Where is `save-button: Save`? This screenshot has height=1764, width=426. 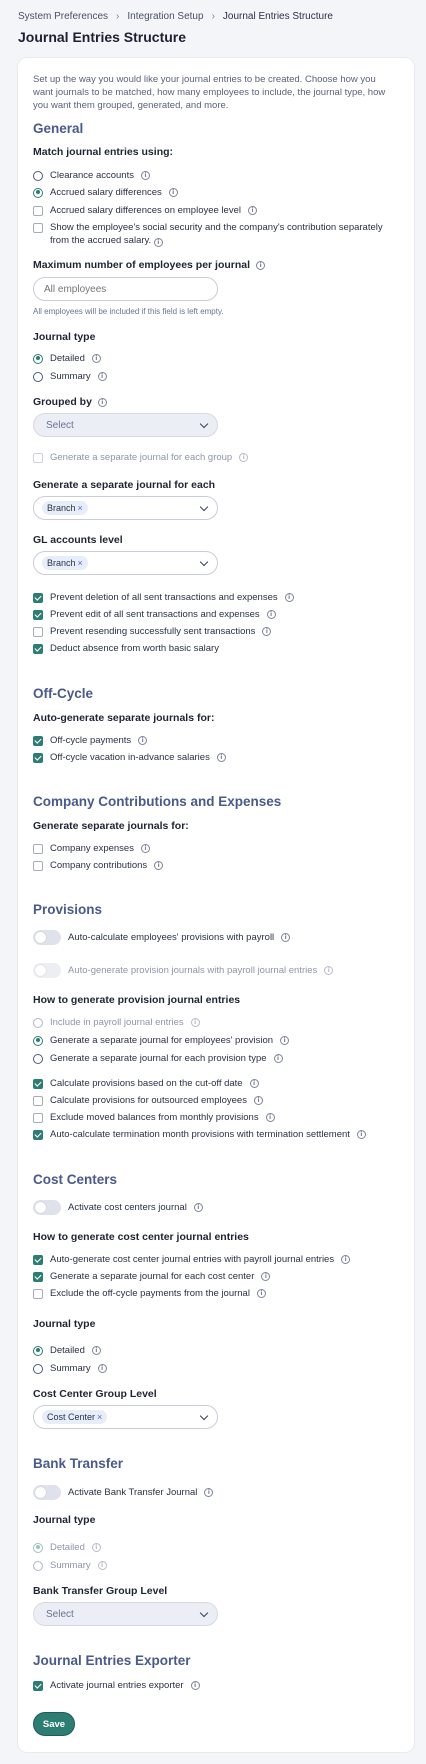
save-button: Save is located at coordinates (54, 1724).